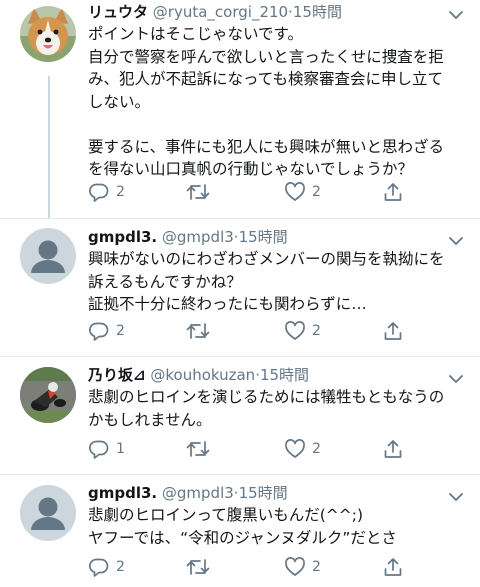 The height and width of the screenshot is (587, 480). I want to click on tweet-header: リュウタ @ryuta_corgi_210·15時間, so click(276, 12).